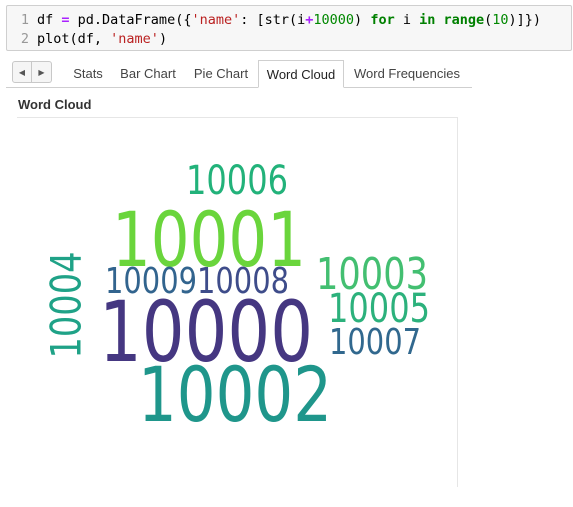 The height and width of the screenshot is (507, 573). Describe the element at coordinates (55, 104) in the screenshot. I see `panel-title: Word Cloud` at that location.